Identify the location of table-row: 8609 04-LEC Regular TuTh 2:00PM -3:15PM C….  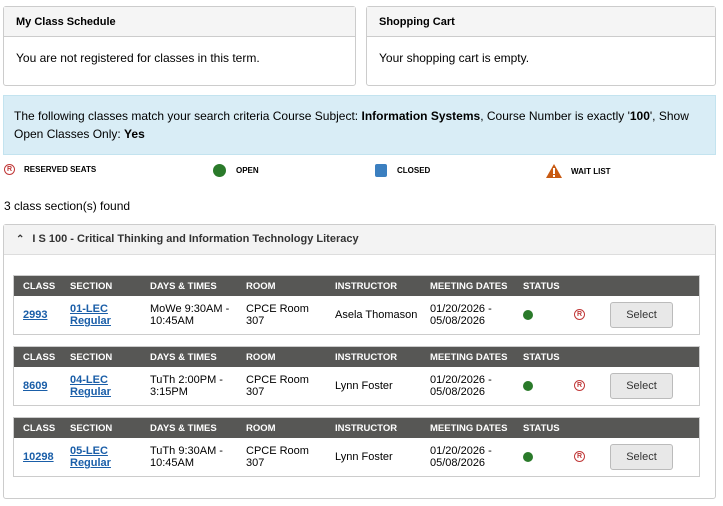
(356, 386).